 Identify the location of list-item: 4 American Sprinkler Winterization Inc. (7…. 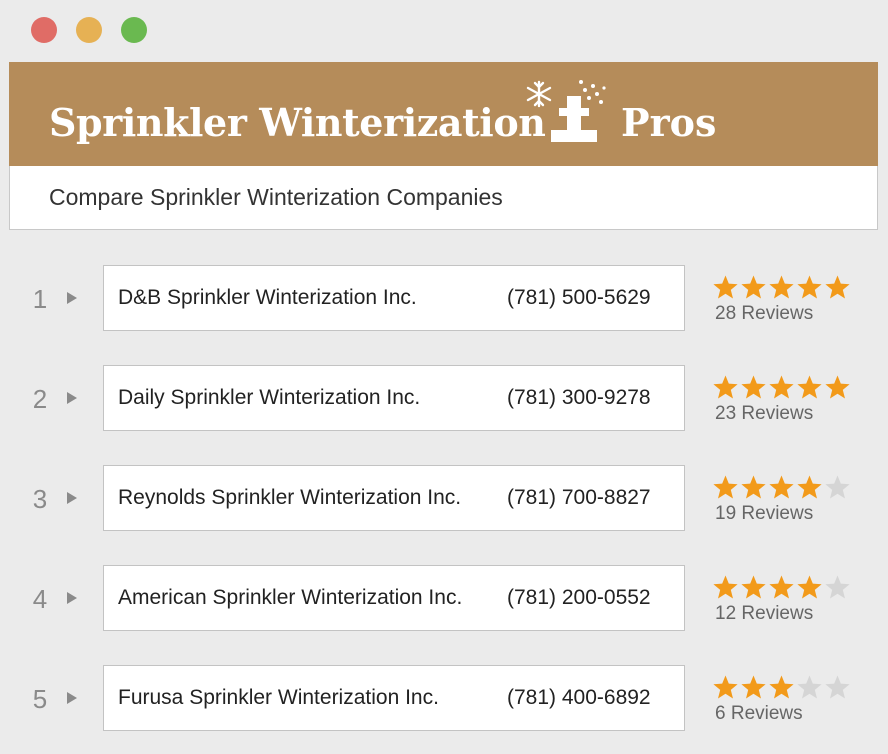
(444, 598).